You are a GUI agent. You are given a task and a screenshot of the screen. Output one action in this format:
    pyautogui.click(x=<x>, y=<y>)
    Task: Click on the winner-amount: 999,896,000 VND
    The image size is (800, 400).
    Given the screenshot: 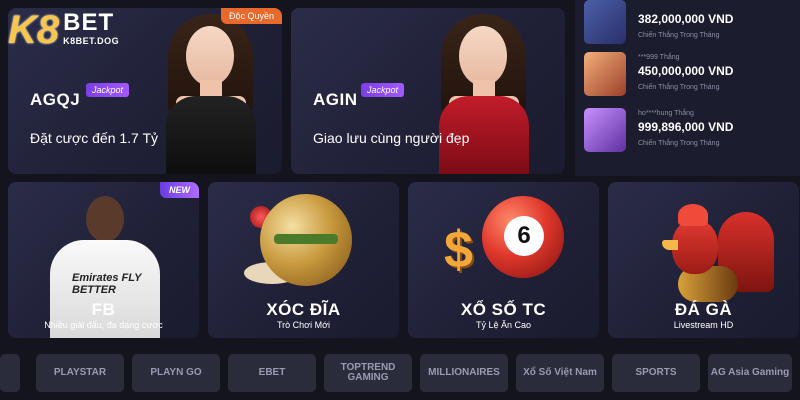 What is the action you would take?
    pyautogui.click(x=686, y=127)
    